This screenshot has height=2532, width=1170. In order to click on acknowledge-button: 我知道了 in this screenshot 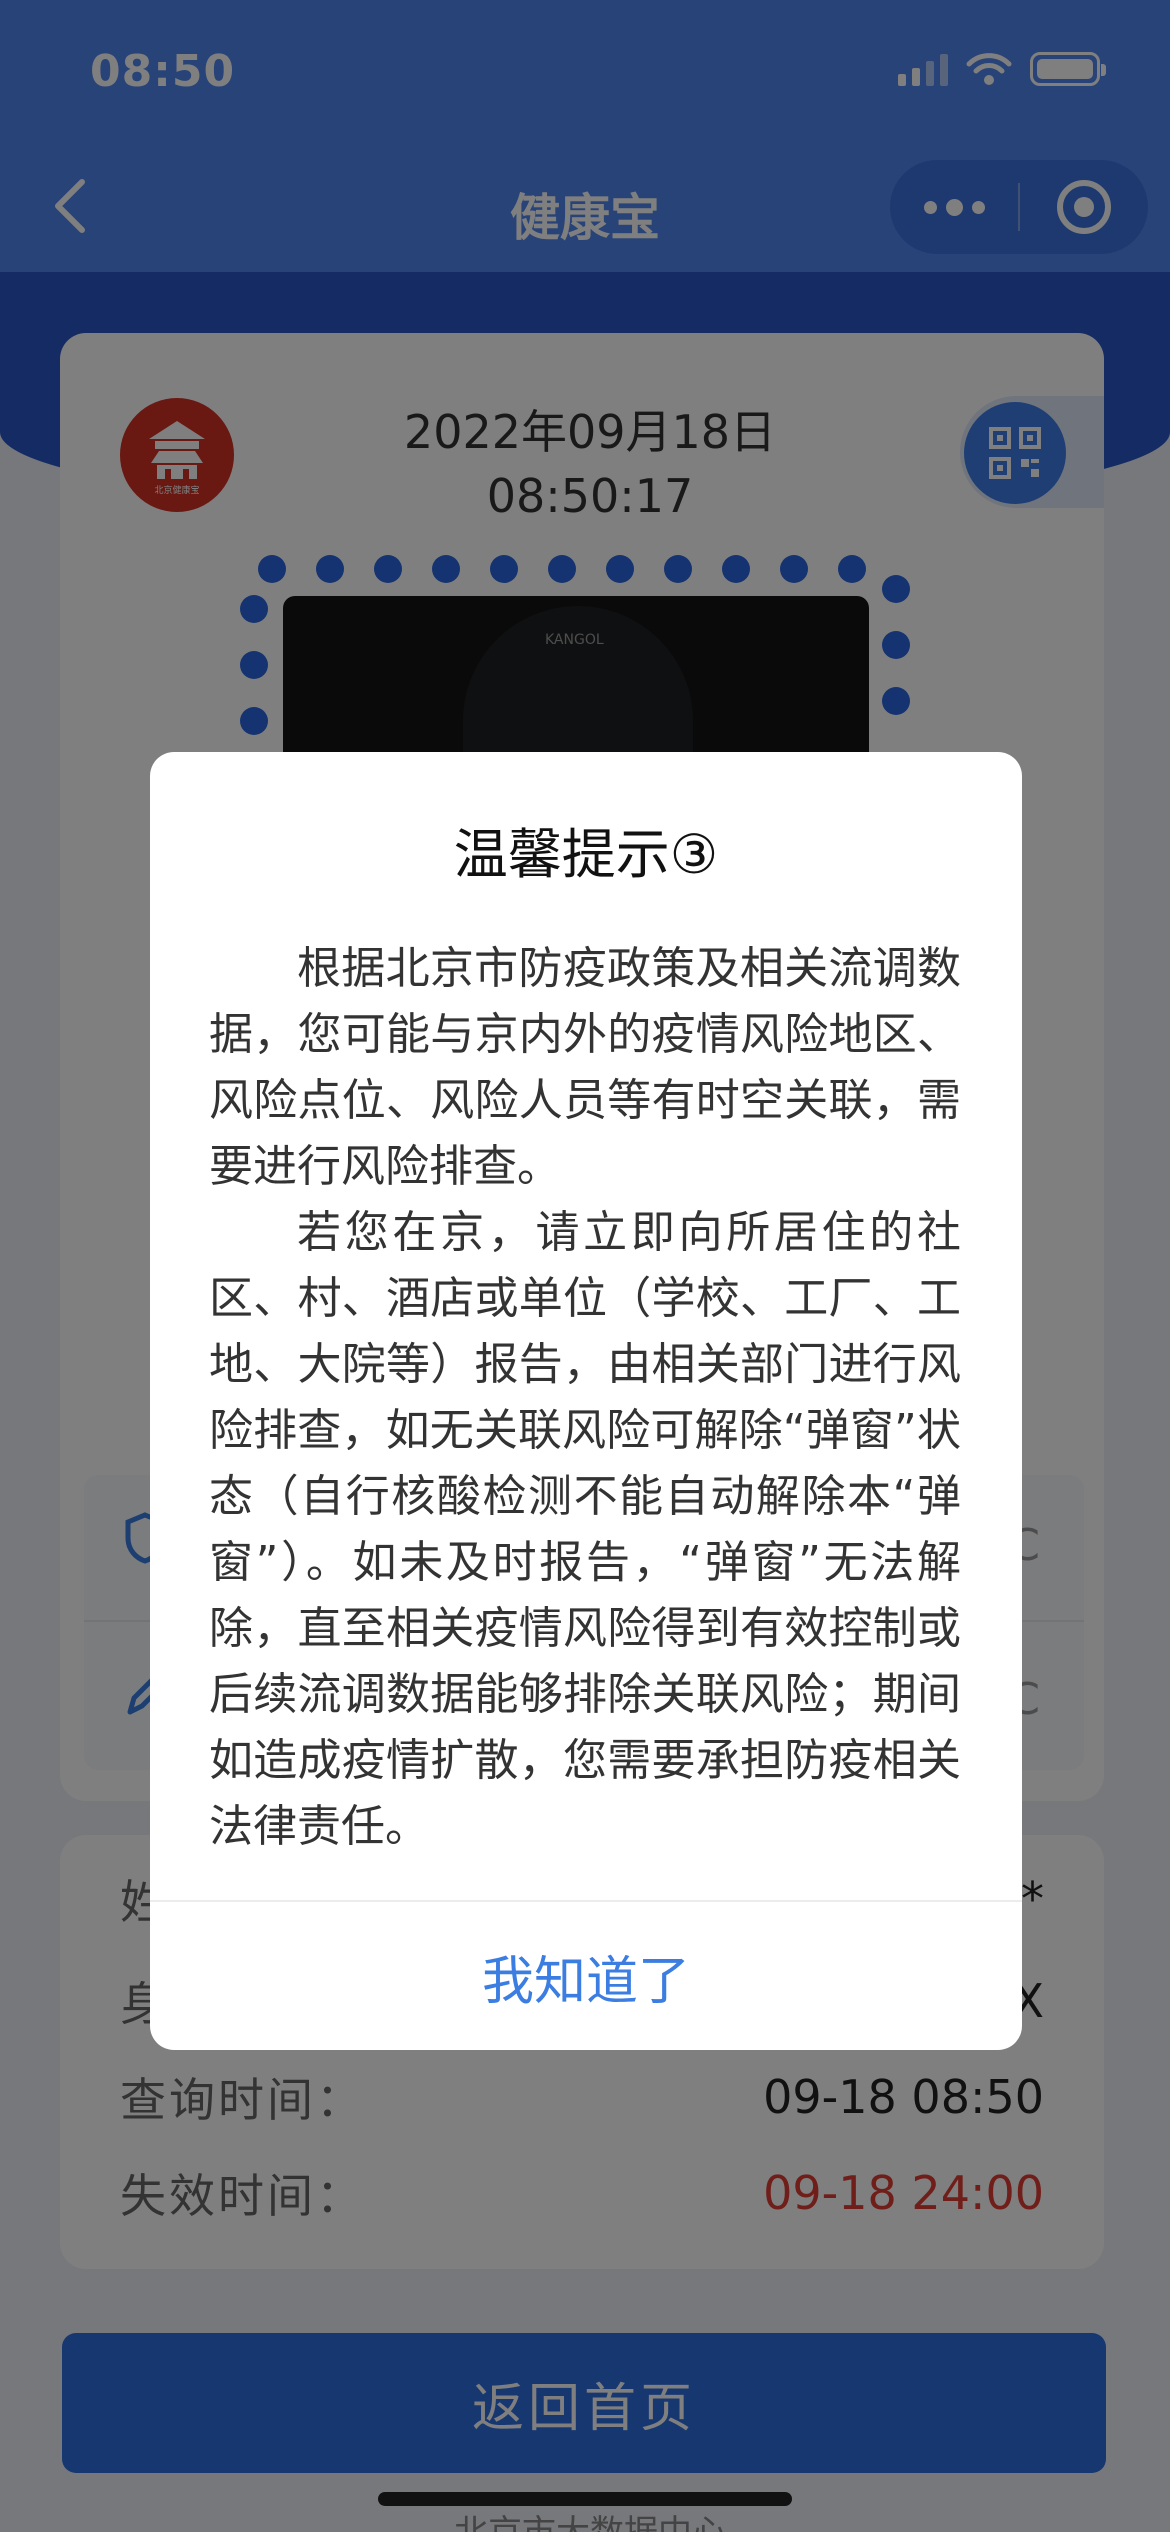, I will do `click(586, 1976)`.